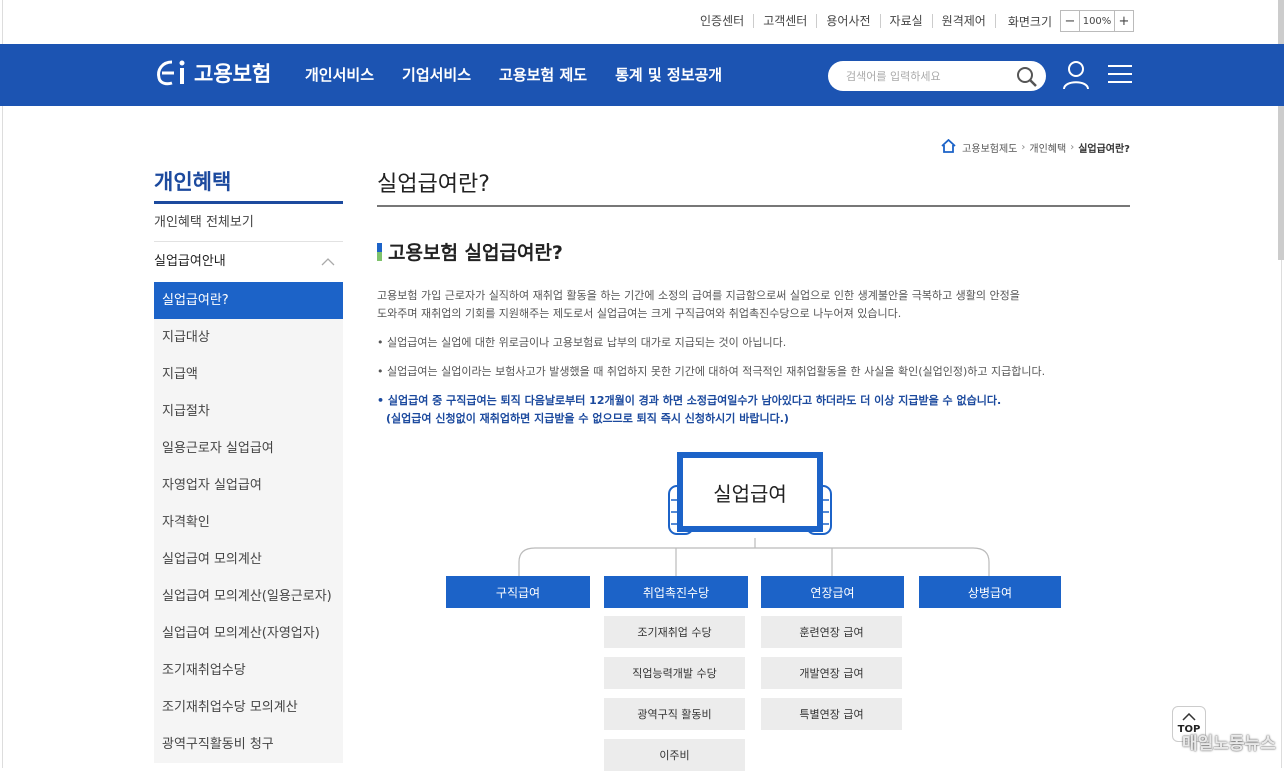 Image resolution: width=1284 pixels, height=771 pixels. I want to click on logo-text: 고용보험, so click(233, 74).